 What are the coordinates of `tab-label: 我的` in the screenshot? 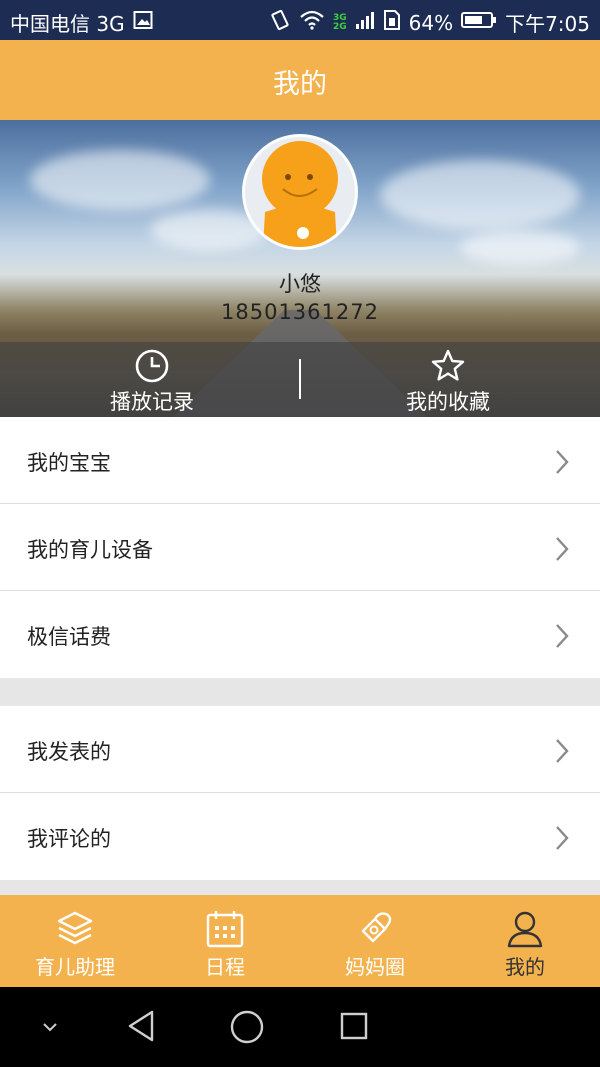 It's located at (525, 967).